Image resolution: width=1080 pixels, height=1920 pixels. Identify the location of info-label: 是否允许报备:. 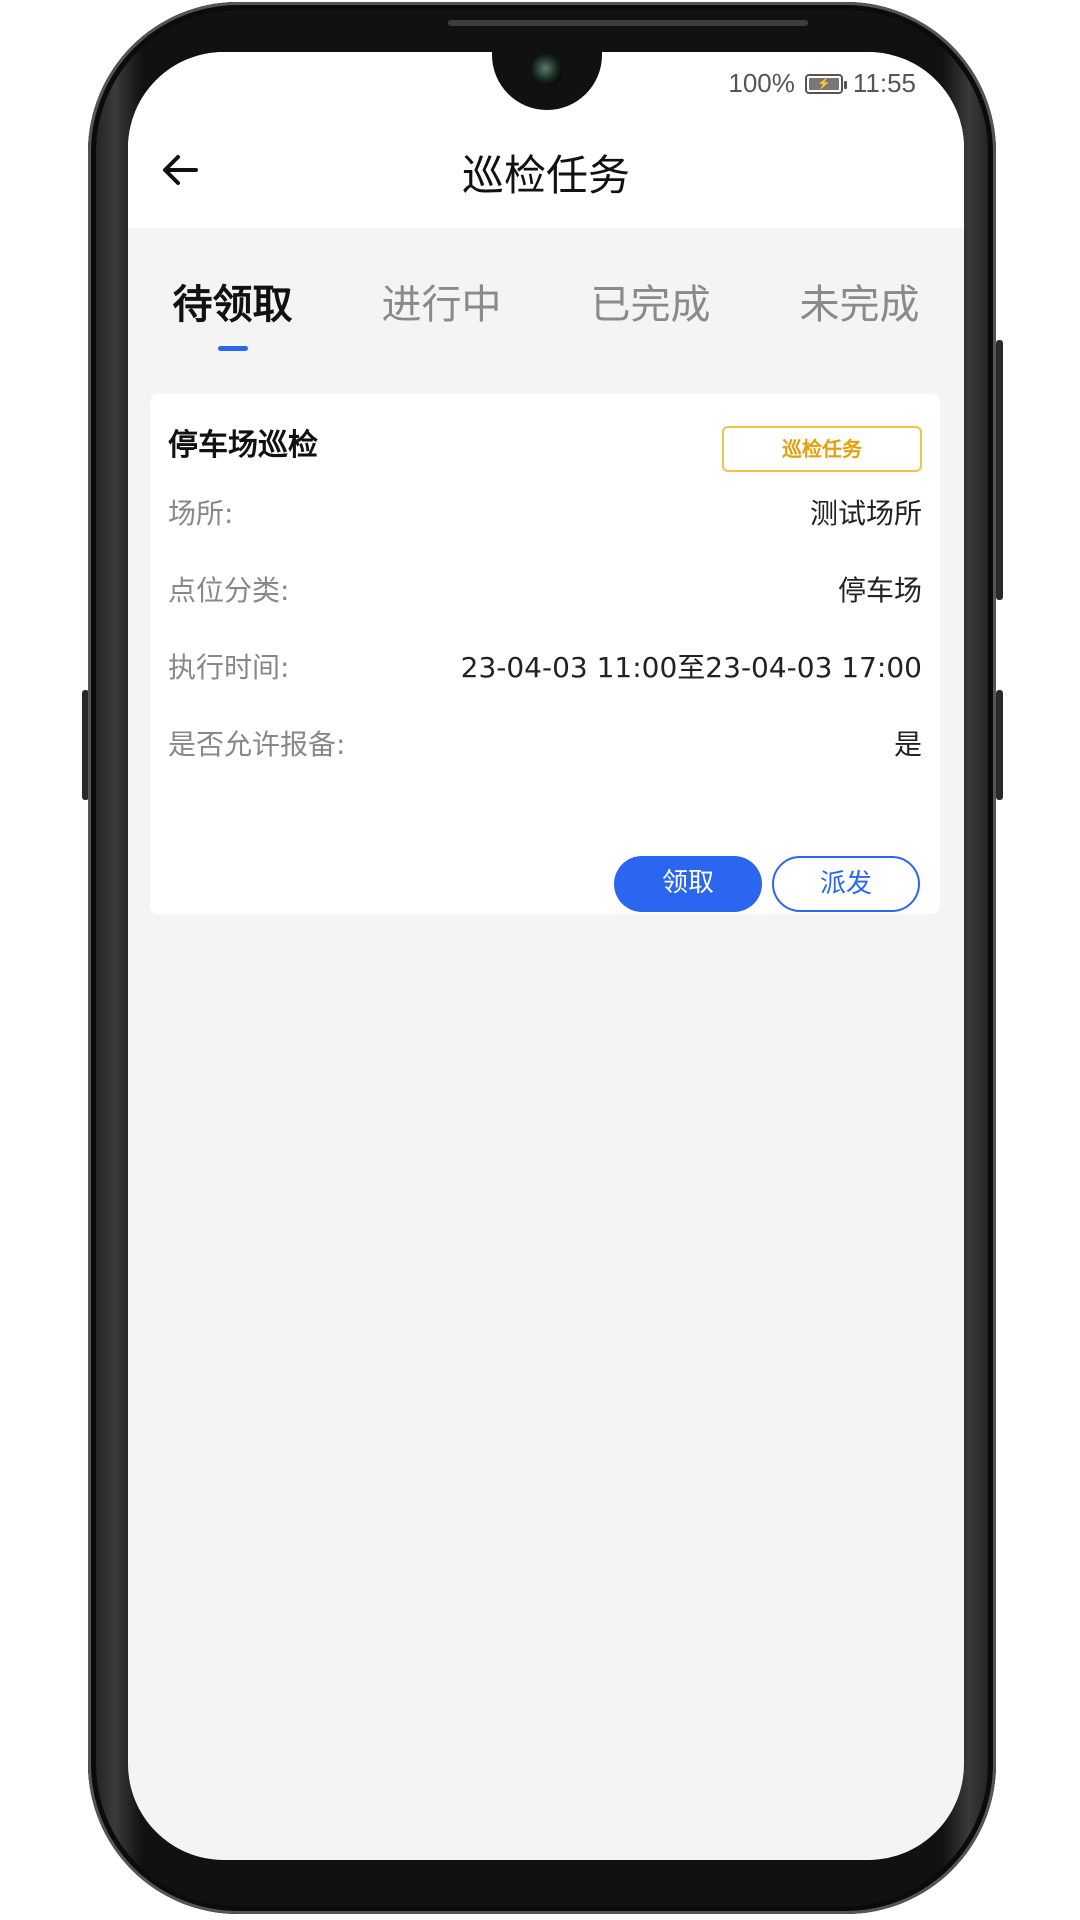
(257, 744).